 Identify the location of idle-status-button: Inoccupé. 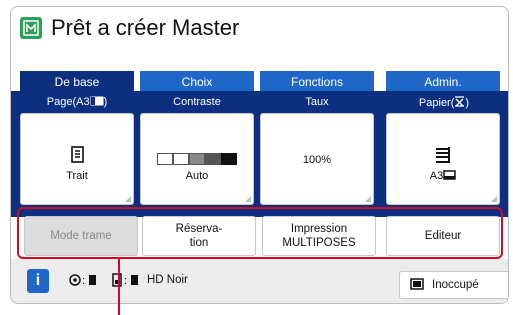
(453, 285).